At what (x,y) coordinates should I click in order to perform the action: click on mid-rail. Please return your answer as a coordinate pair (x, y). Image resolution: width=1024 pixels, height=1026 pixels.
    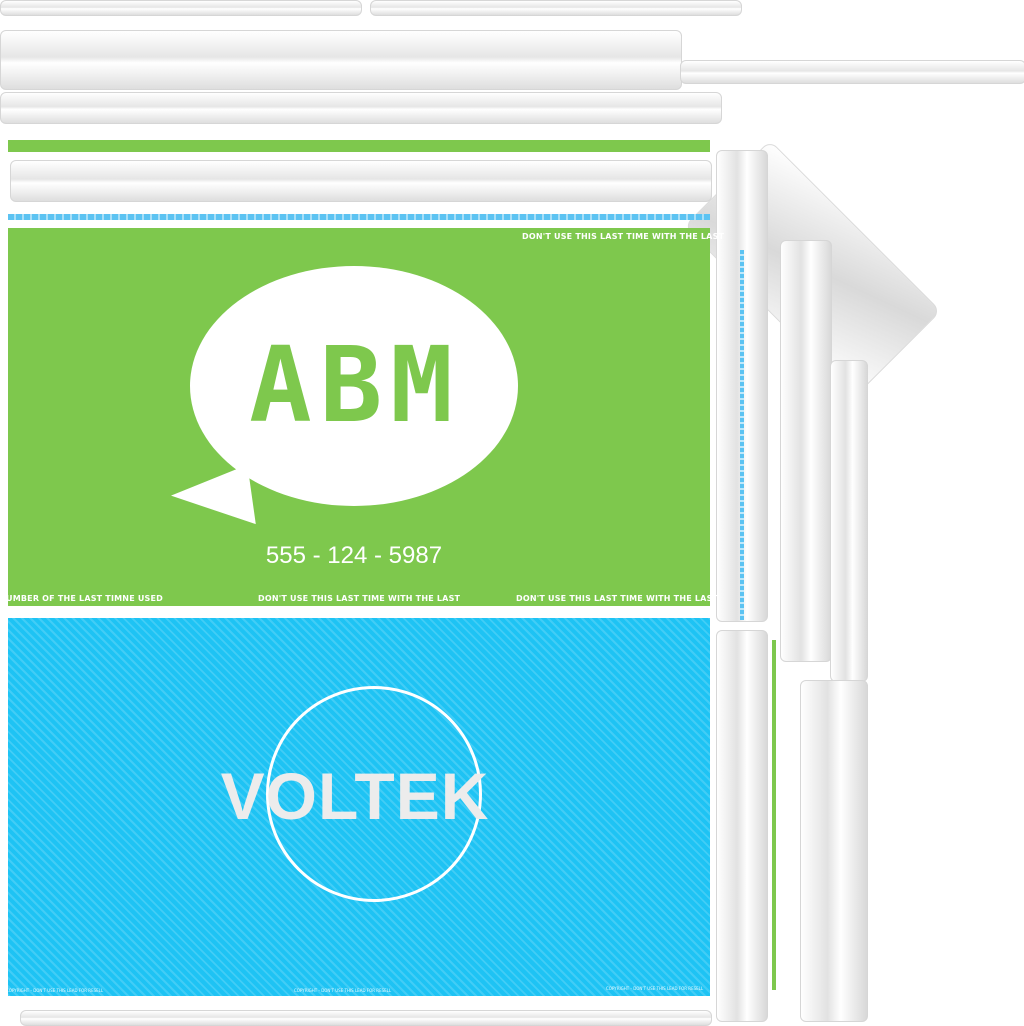
    Looking at the image, I should click on (361, 181).